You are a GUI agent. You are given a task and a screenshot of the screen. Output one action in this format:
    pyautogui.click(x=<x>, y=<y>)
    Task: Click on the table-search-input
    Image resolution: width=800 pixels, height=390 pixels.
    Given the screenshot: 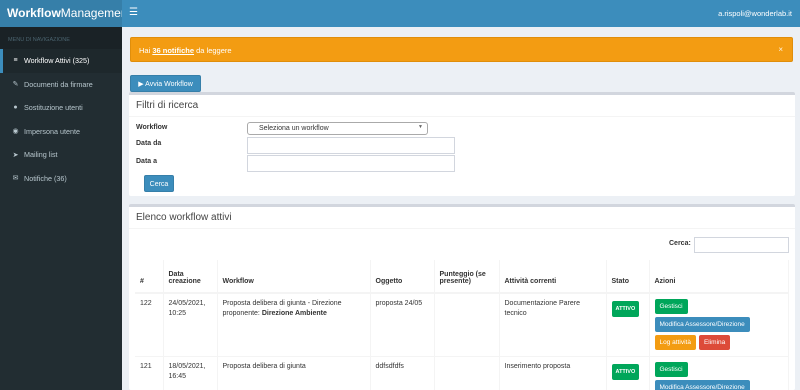 What is the action you would take?
    pyautogui.click(x=741, y=245)
    